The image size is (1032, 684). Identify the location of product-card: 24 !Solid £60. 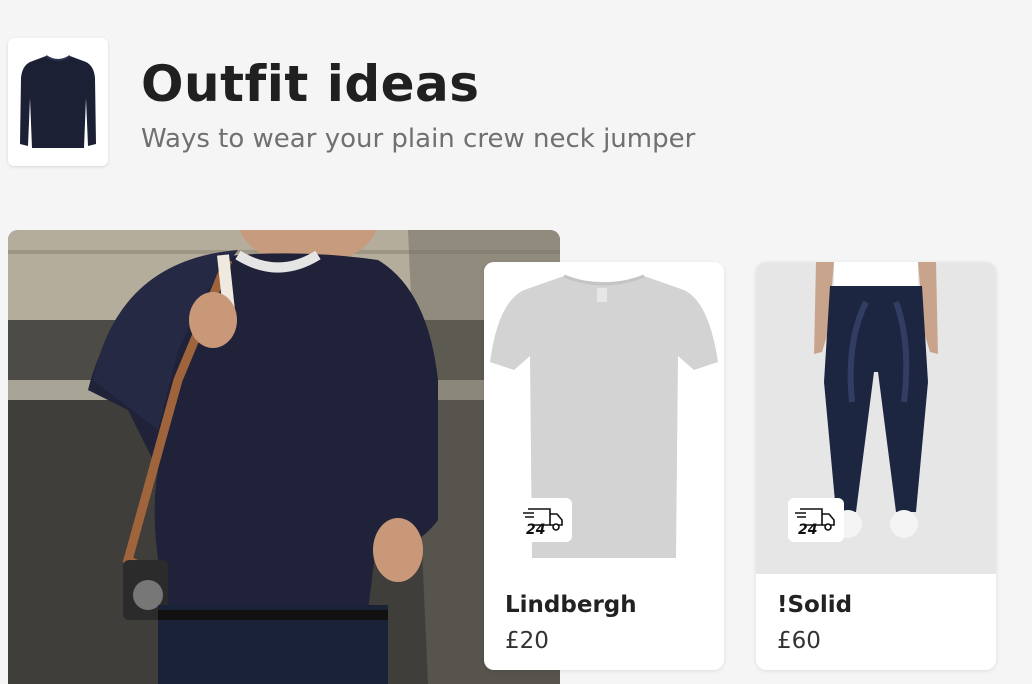
(876, 466).